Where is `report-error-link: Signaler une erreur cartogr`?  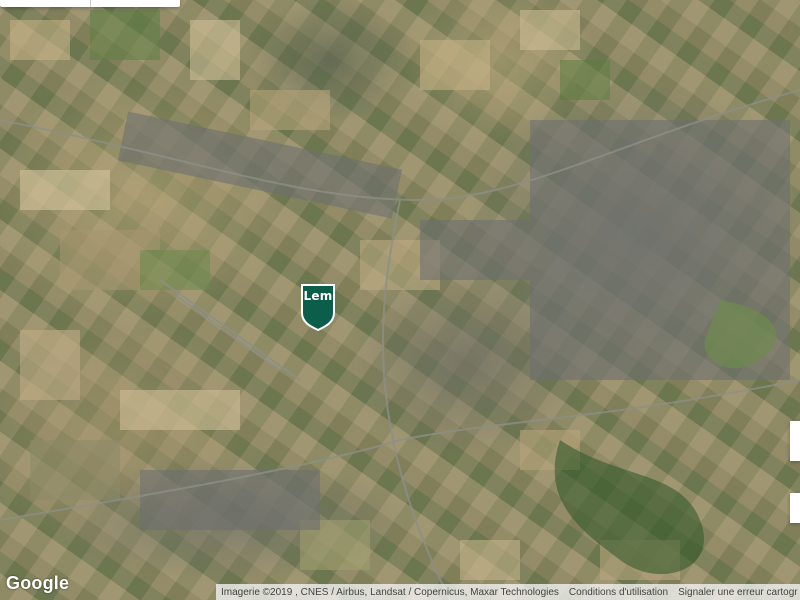
report-error-link: Signaler une erreur cartogr is located at coordinates (736, 592).